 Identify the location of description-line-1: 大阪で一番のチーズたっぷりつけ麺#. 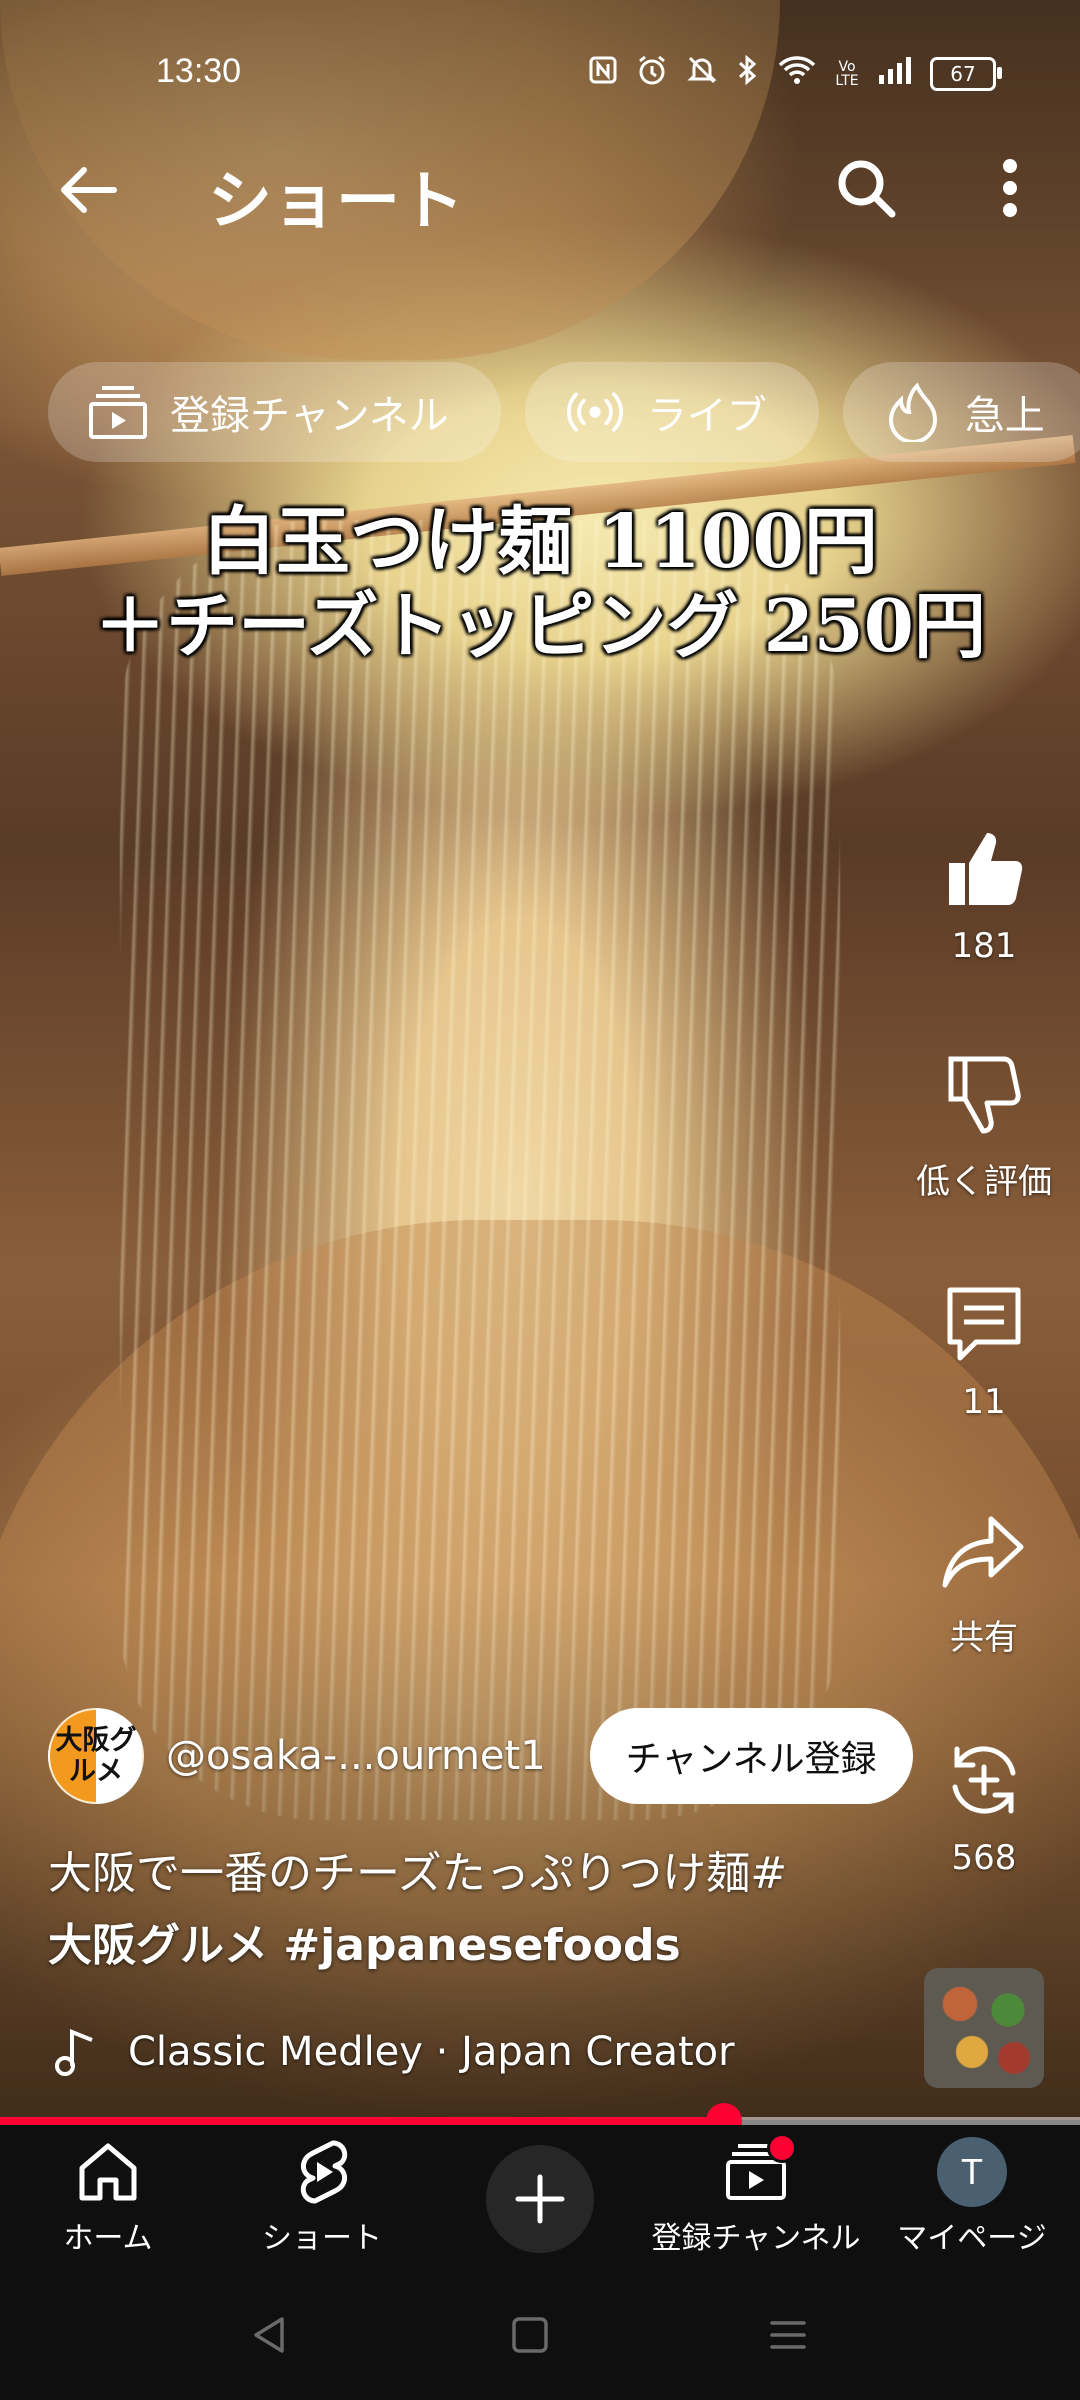
(418, 1873).